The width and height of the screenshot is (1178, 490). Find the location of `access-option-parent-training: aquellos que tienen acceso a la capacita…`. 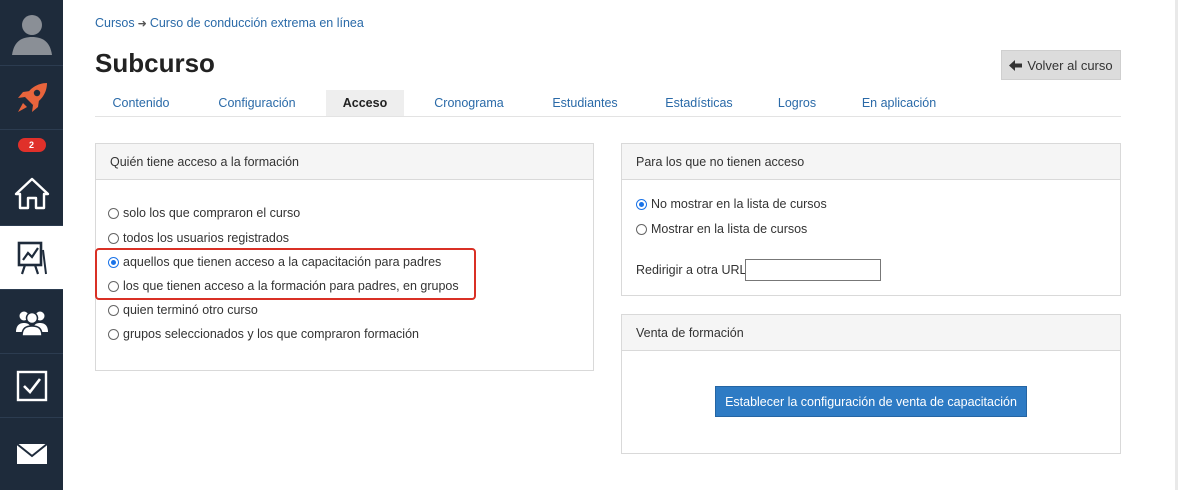

access-option-parent-training: aquellos que tienen acceso a la capacita… is located at coordinates (274, 262).